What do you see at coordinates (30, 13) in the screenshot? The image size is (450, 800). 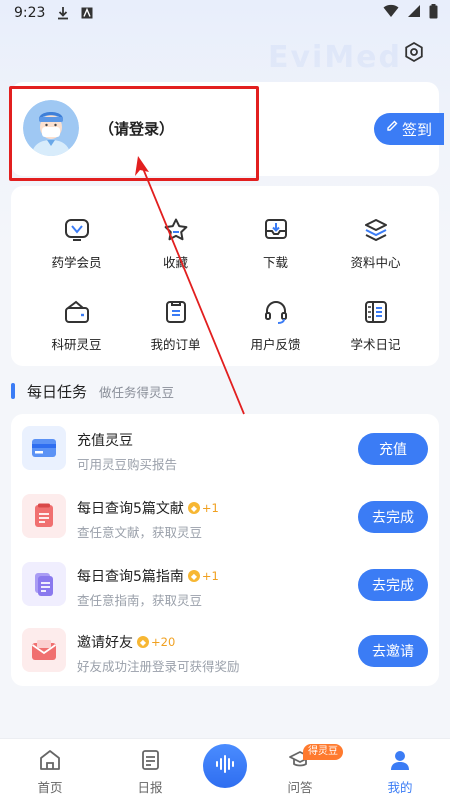 I see `status-time: 9:23` at bounding box center [30, 13].